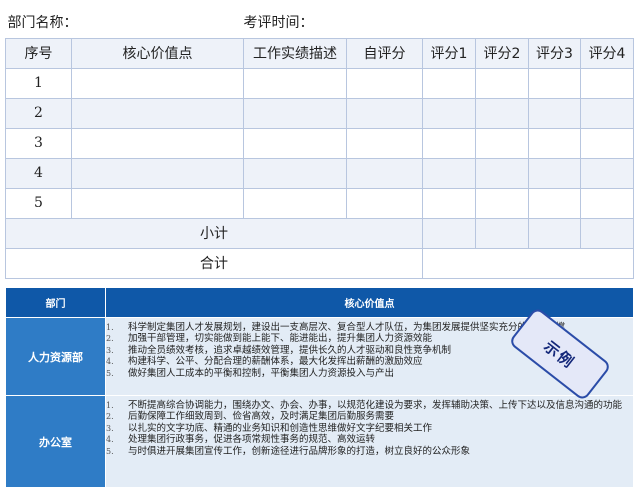 Image resolution: width=638 pixels, height=496 pixels. What do you see at coordinates (38, 113) in the screenshot?
I see `row-number: 2` at bounding box center [38, 113].